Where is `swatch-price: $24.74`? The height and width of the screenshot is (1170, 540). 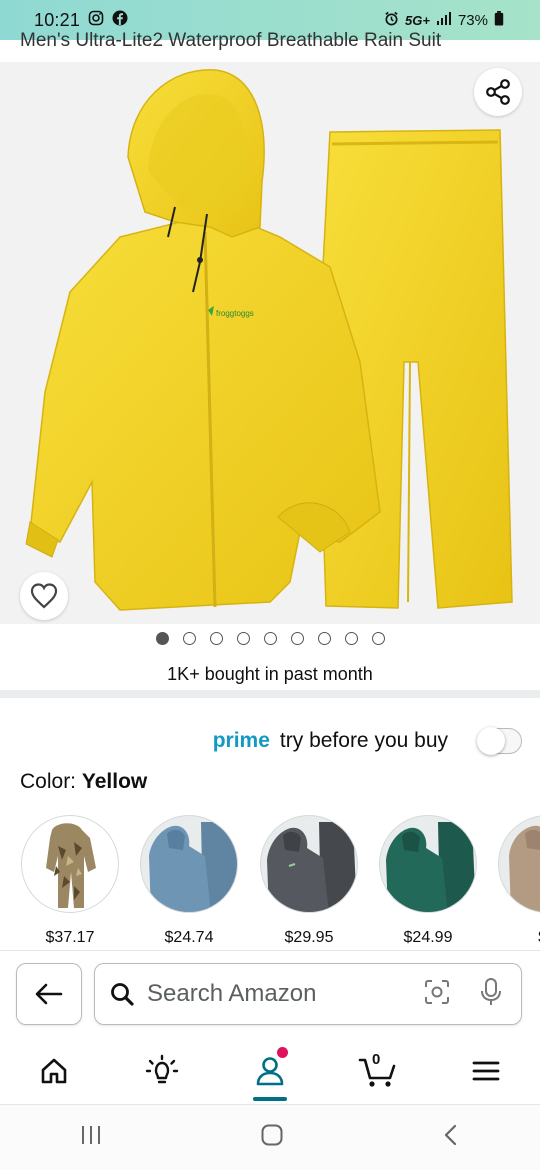 swatch-price: $24.74 is located at coordinates (189, 937).